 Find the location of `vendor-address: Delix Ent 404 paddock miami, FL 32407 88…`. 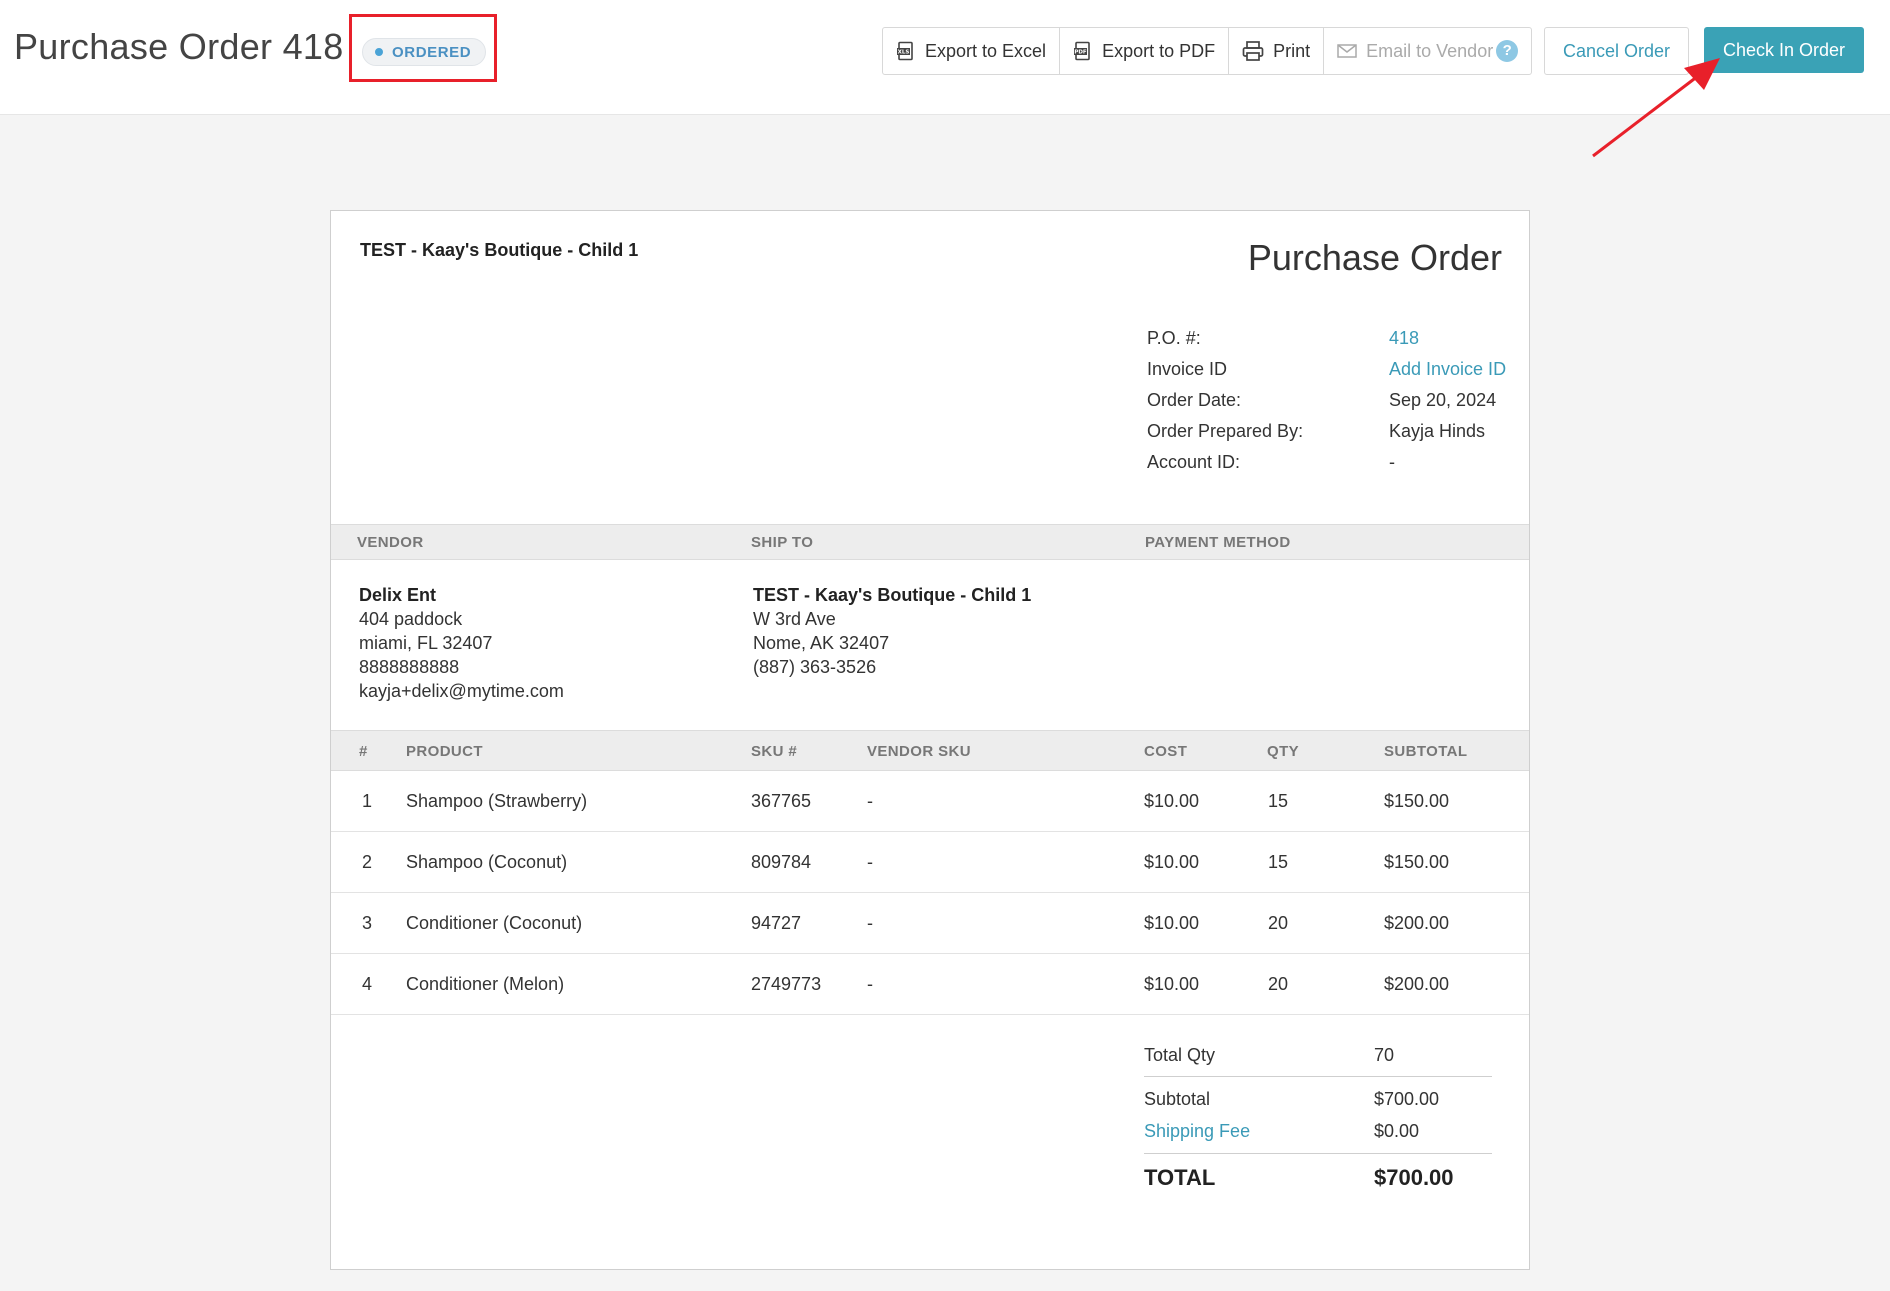

vendor-address: Delix Ent 404 paddock miami, FL 32407 88… is located at coordinates (461, 643).